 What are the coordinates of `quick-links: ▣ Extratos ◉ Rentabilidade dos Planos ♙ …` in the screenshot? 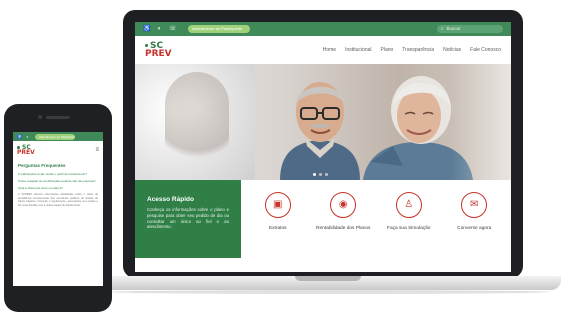 It's located at (376, 226).